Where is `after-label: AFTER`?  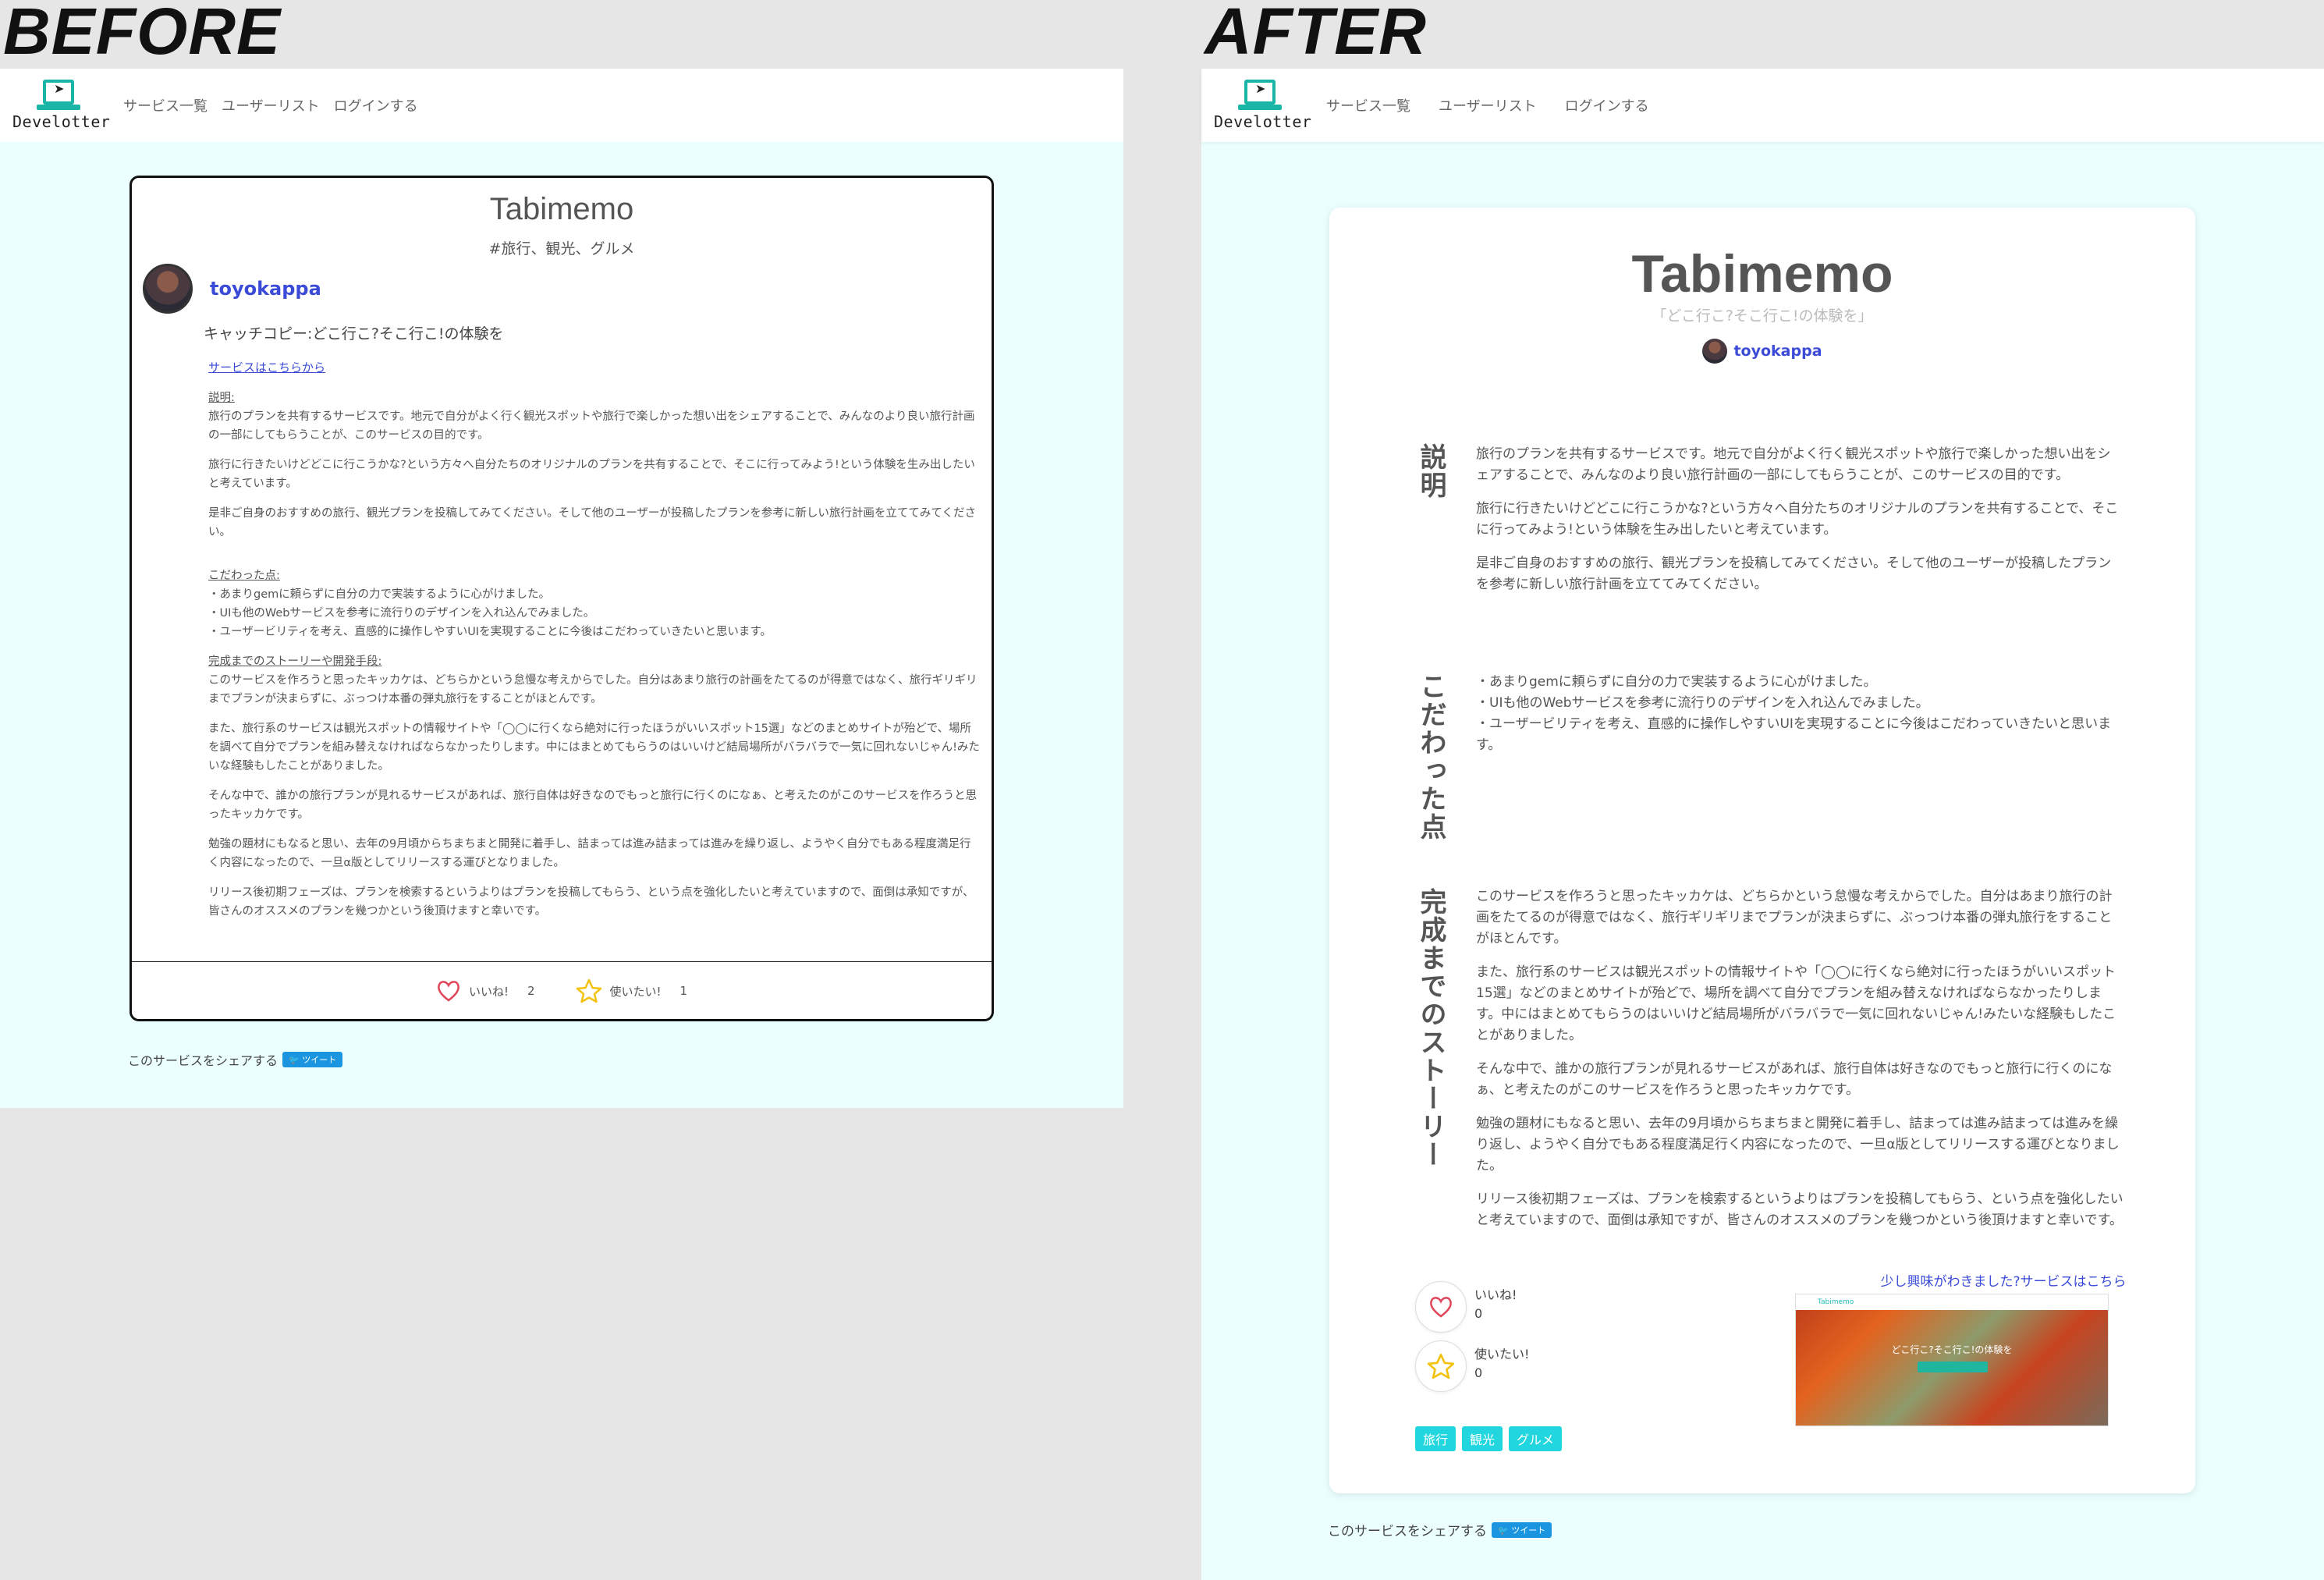 after-label: AFTER is located at coordinates (1316, 34).